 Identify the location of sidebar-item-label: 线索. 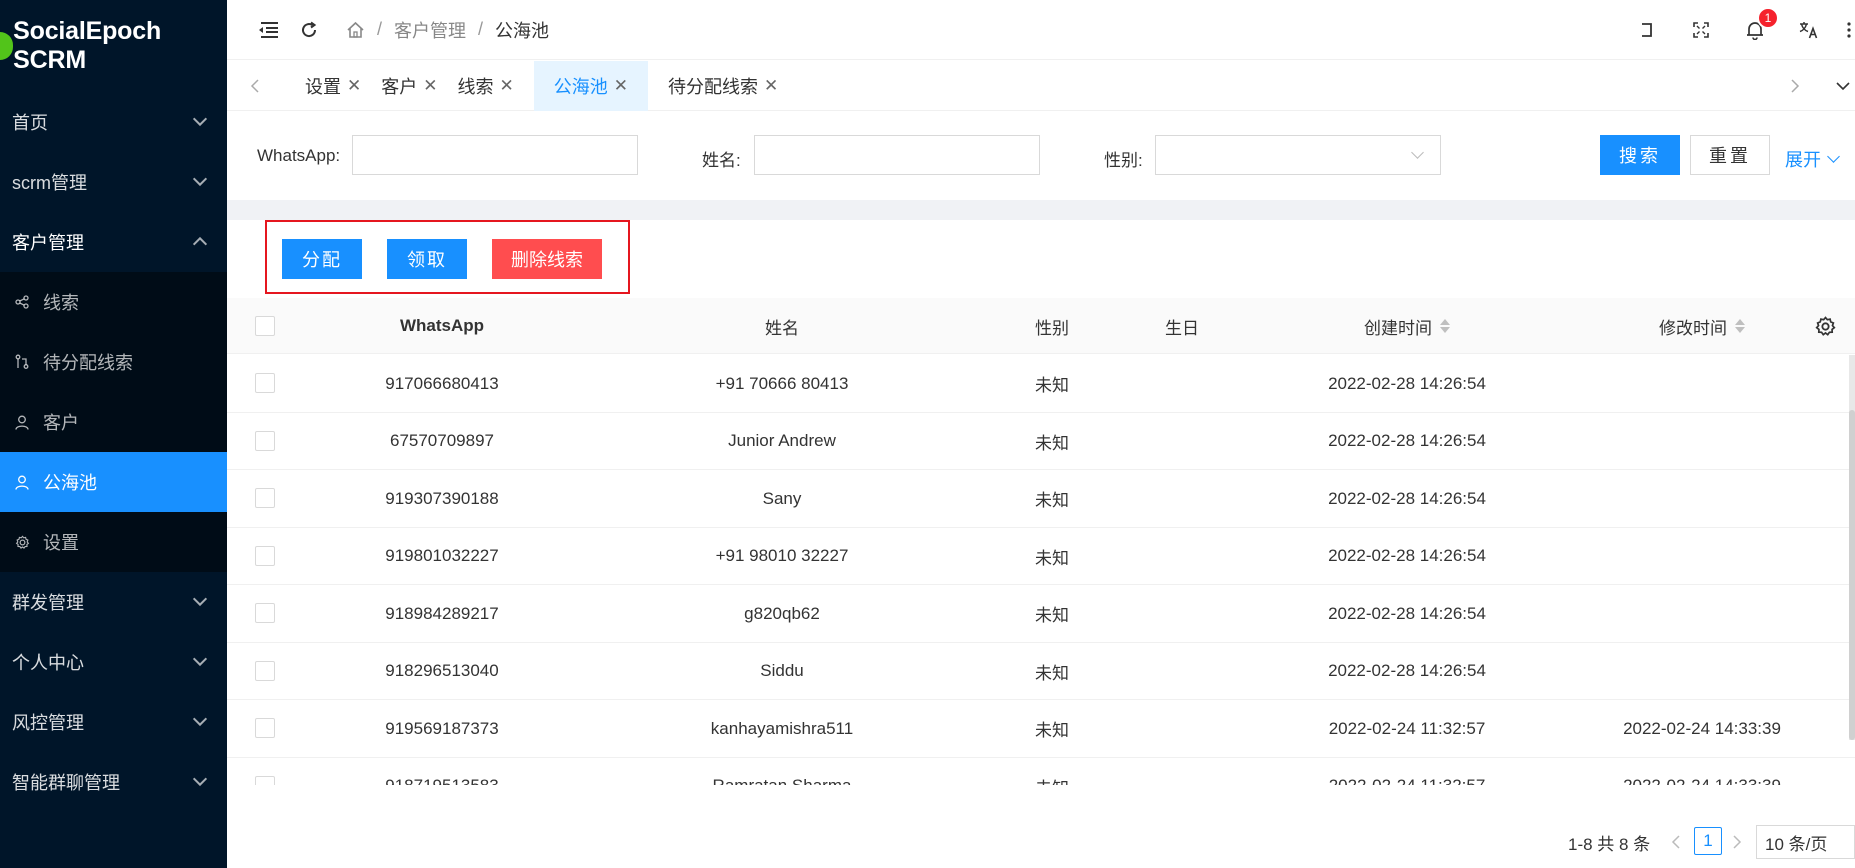
(61, 303).